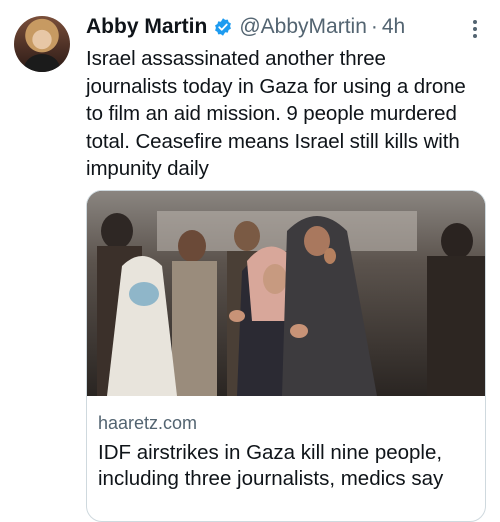 The image size is (500, 522). I want to click on tweet-line: Israel assassinated another three, so click(236, 58).